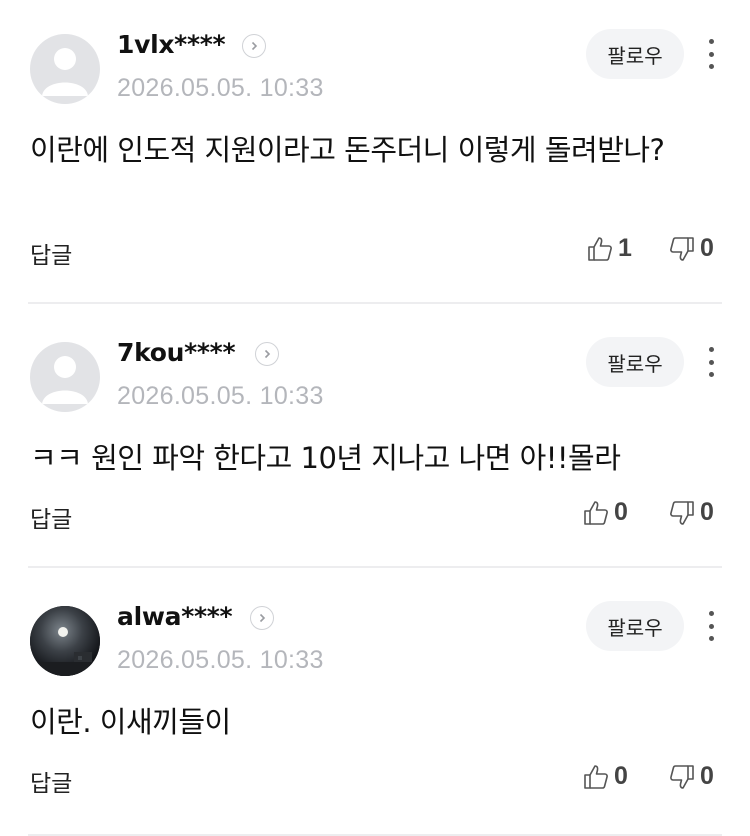  Describe the element at coordinates (625, 248) in the screenshot. I see `like-count: 1` at that location.